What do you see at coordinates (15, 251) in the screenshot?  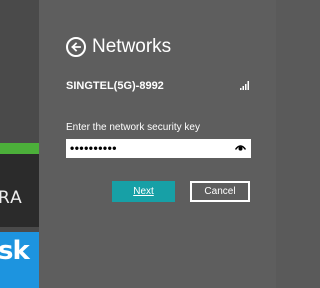 I see `start-tile-sky-logo: sk` at bounding box center [15, 251].